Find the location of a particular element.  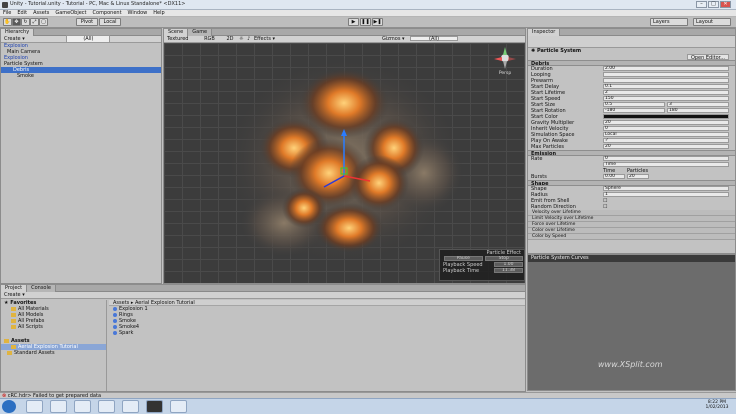

file-spark: Spark is located at coordinates (126, 333).